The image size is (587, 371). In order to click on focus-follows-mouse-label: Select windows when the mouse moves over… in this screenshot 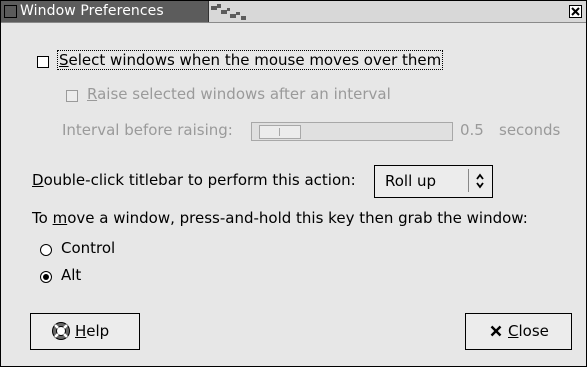, I will do `click(250, 60)`.